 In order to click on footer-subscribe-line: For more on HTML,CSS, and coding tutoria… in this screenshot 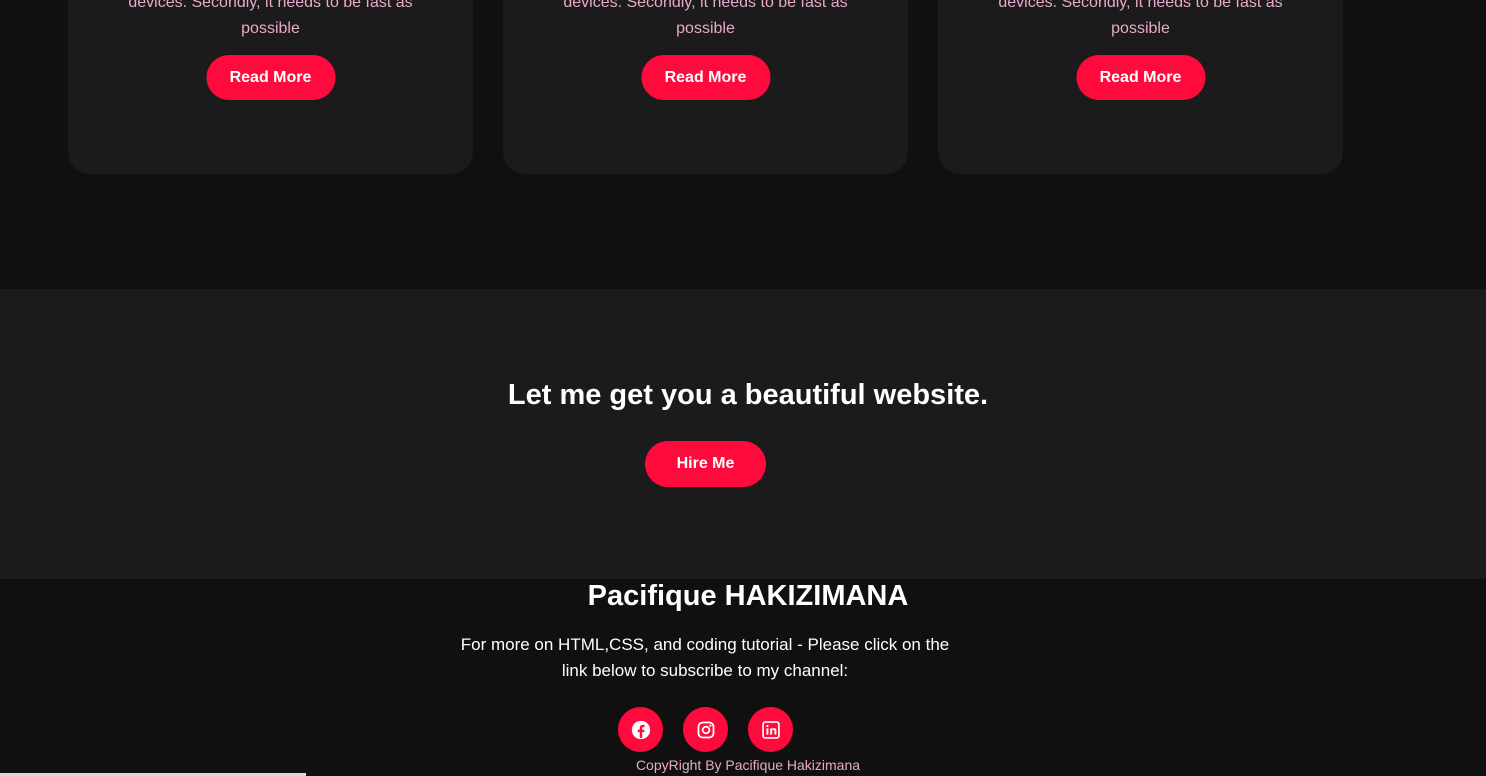, I will do `click(705, 644)`.